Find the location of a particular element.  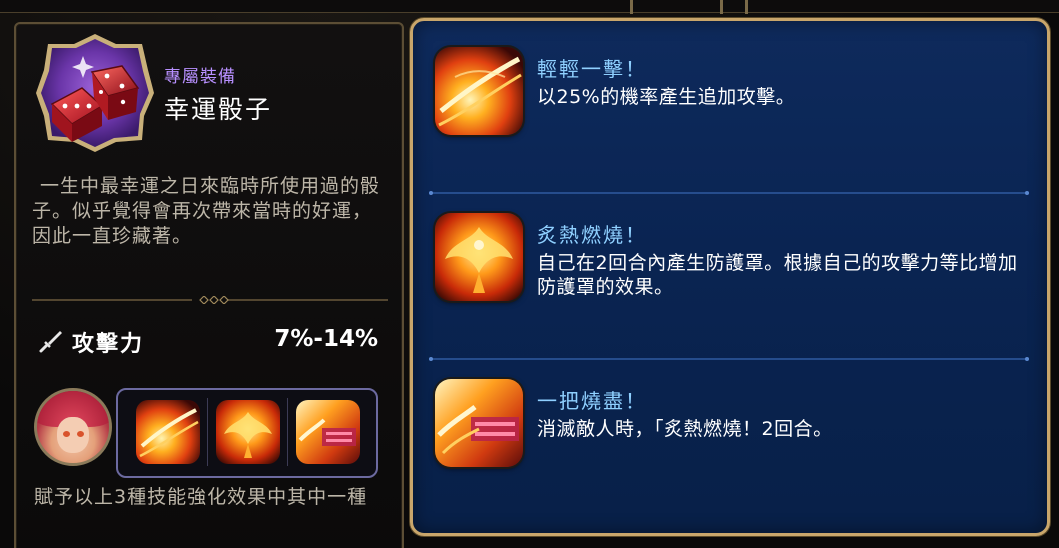

ornament-divider is located at coordinates (210, 300).